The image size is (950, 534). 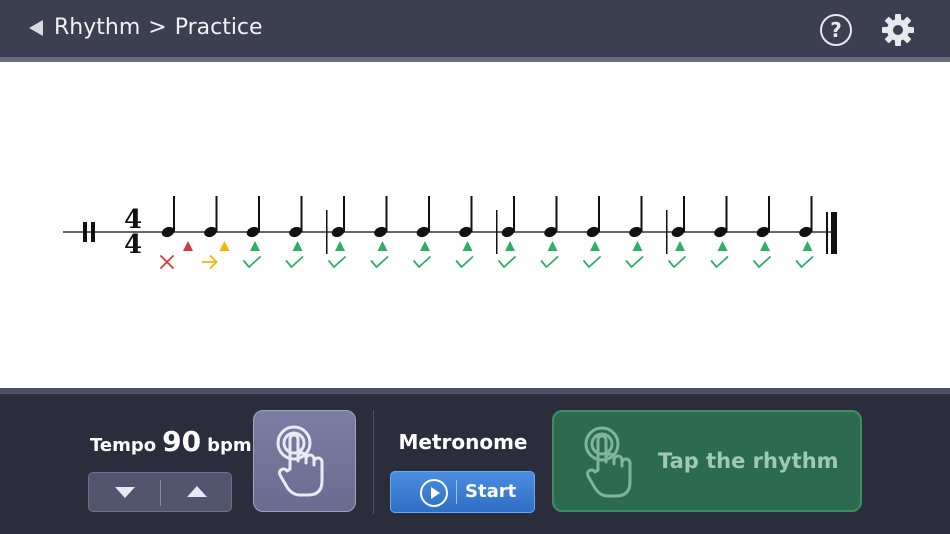 What do you see at coordinates (36, 28) in the screenshot?
I see `back-icon` at bounding box center [36, 28].